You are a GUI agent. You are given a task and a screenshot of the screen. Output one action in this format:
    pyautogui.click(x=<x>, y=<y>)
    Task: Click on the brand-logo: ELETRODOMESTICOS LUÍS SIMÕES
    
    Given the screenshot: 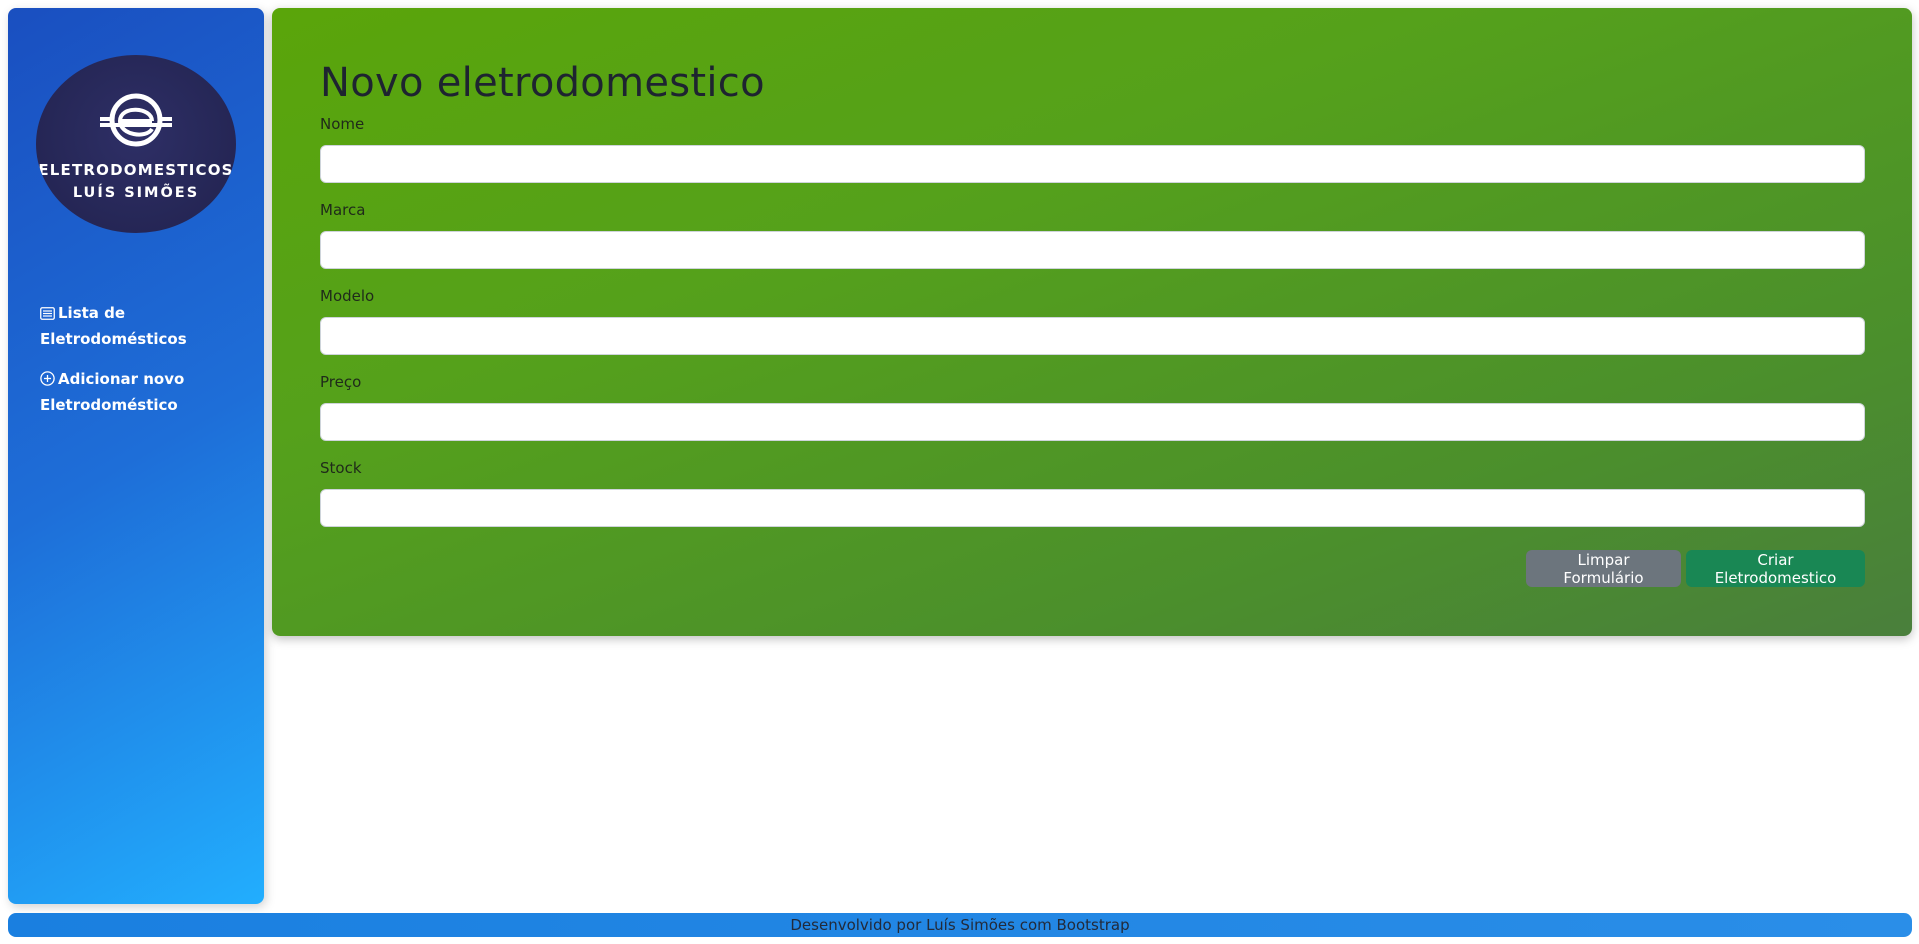 What is the action you would take?
    pyautogui.click(x=136, y=144)
    